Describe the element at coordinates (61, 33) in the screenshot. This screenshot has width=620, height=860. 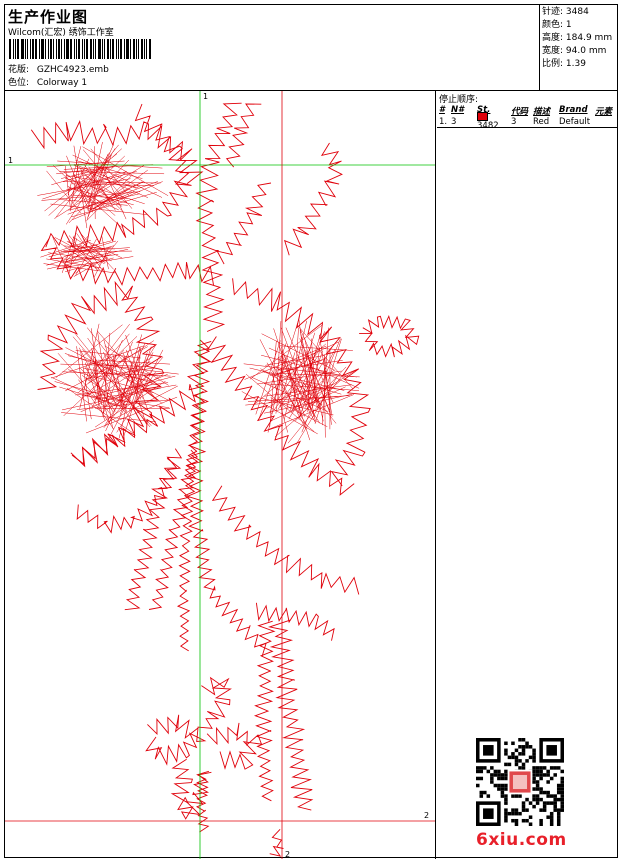
I see `company-name: Wilcom(汇宏) 绣饰工作室` at that location.